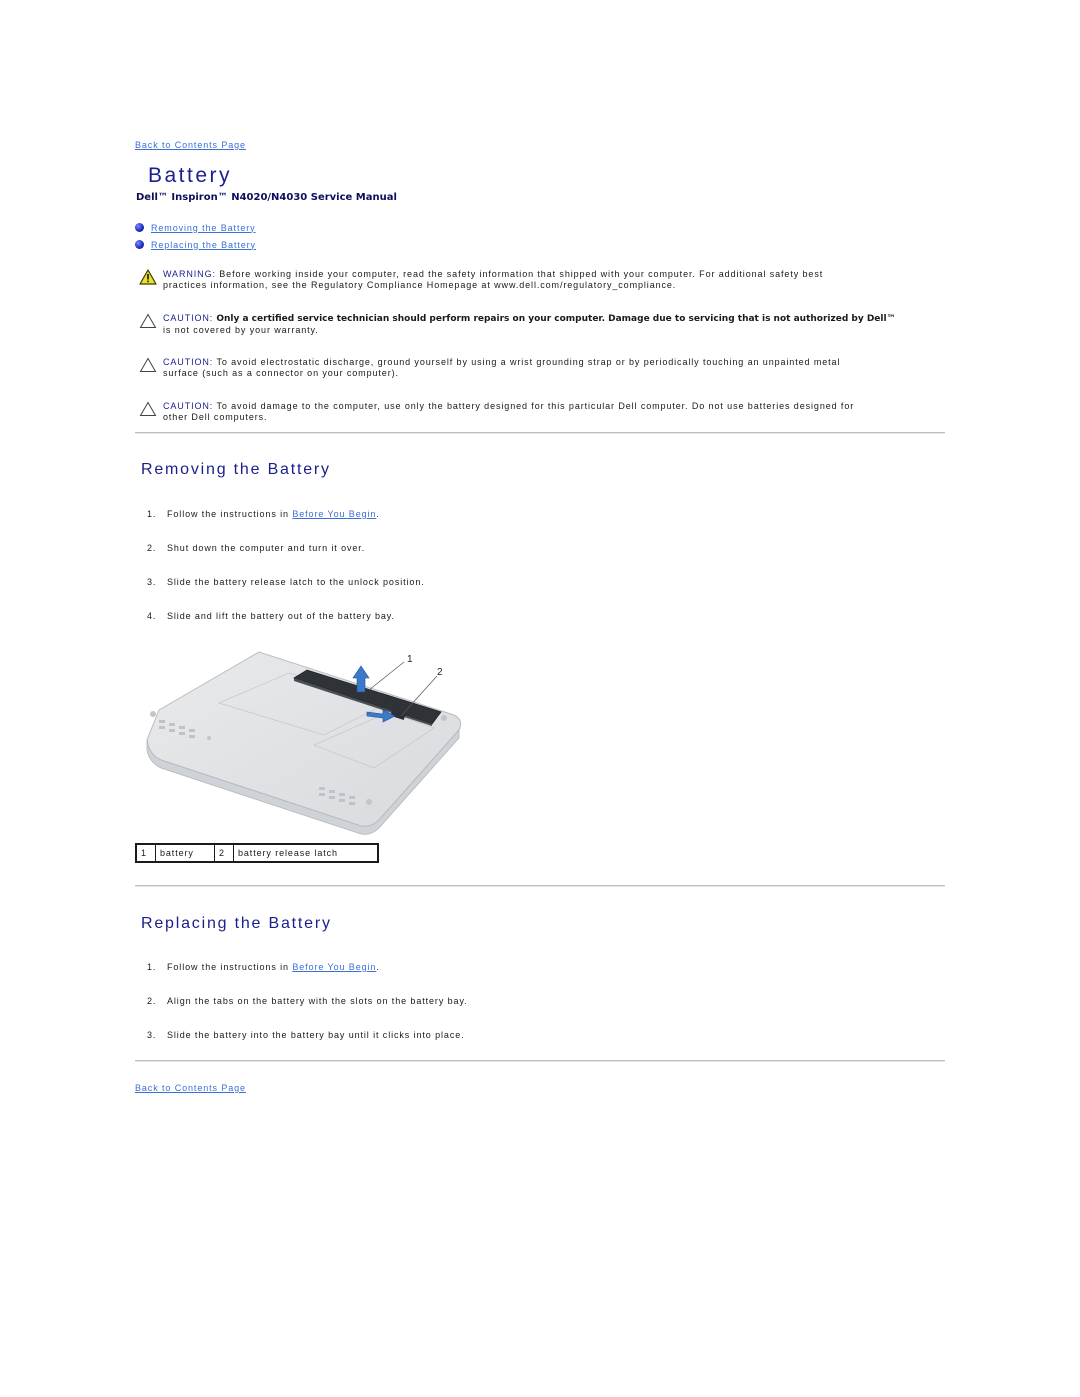 This screenshot has width=1080, height=1397. I want to click on toc-link-removing: Removing the Battery, so click(203, 228).